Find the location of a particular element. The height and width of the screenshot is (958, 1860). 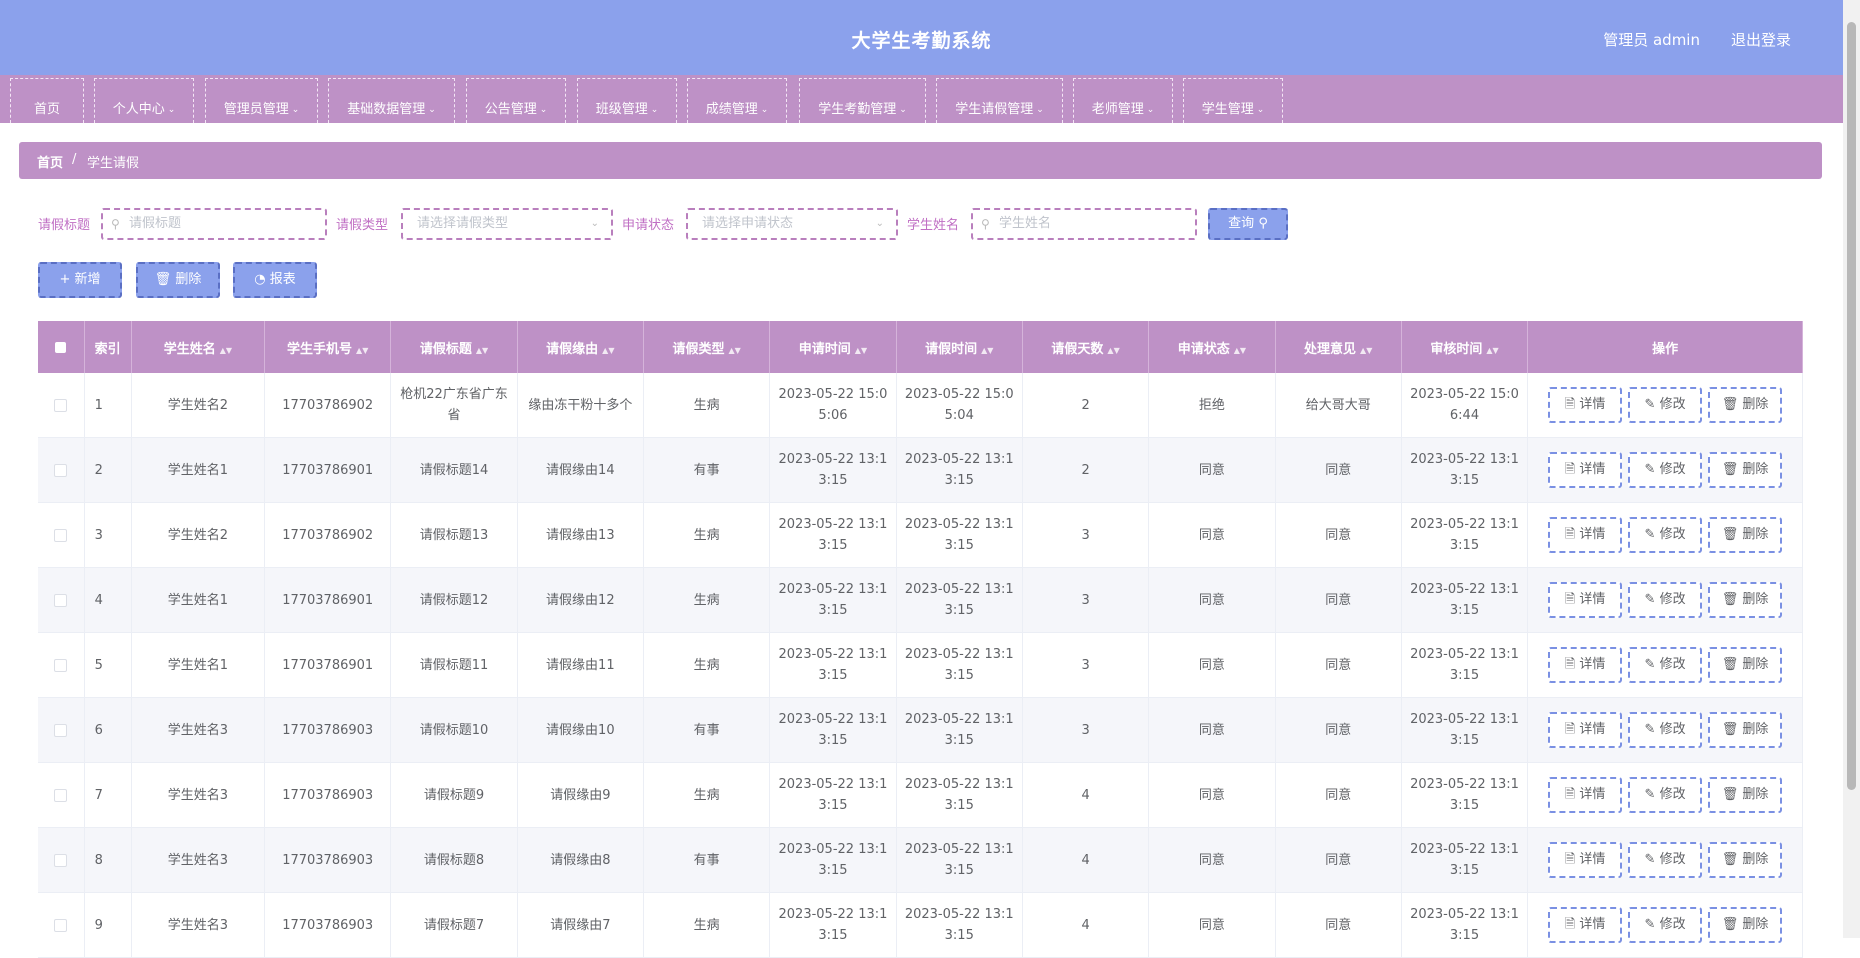

table-cell: 2023-05-22 15:05:04 is located at coordinates (959, 405).